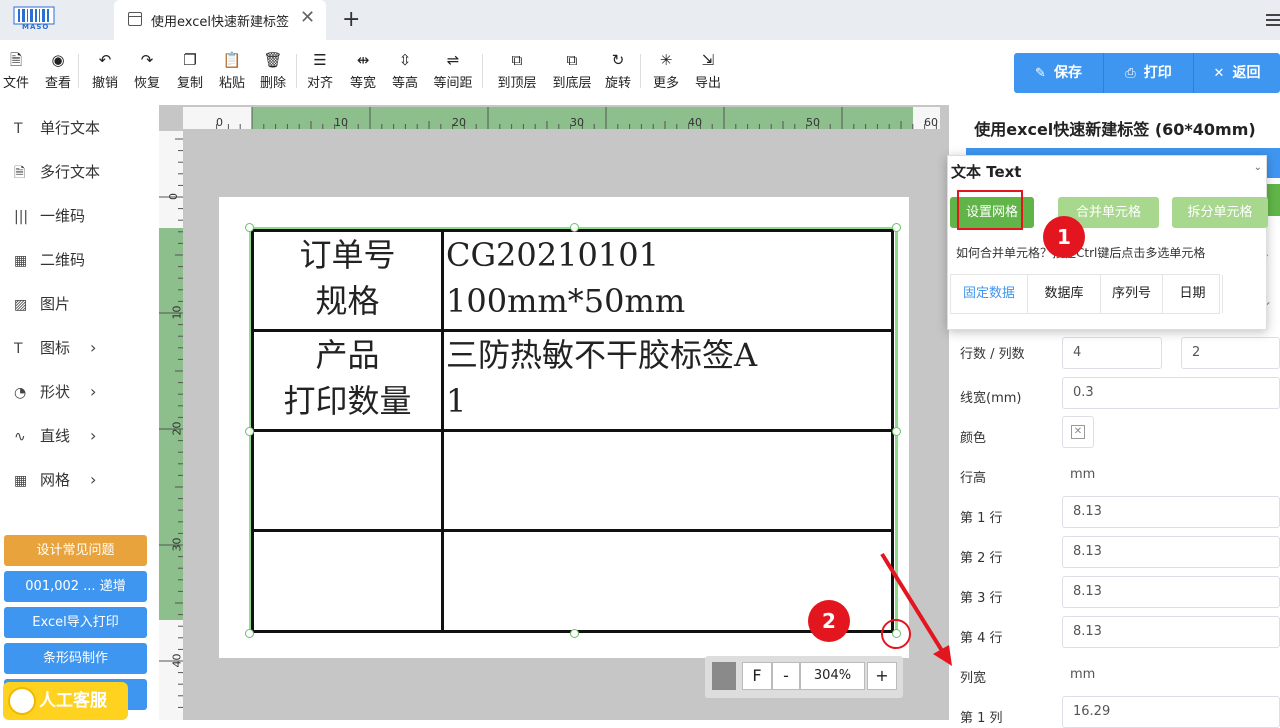 The image size is (1280, 728). Describe the element at coordinates (1115, 129) in the screenshot. I see `label-title: 使用excel快速新建标签 (60*40mm)` at that location.